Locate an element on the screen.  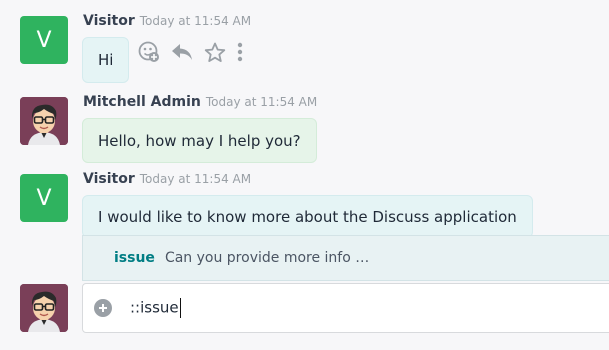
suggestion-keyword: issue is located at coordinates (134, 258).